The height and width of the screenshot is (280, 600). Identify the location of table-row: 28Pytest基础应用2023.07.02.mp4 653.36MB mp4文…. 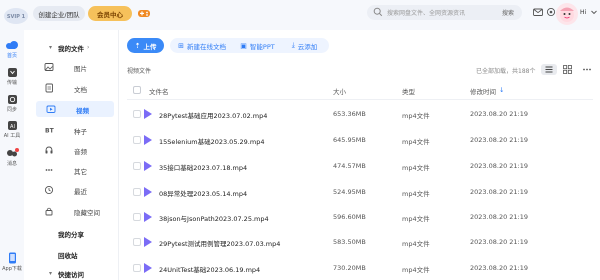
(360, 114).